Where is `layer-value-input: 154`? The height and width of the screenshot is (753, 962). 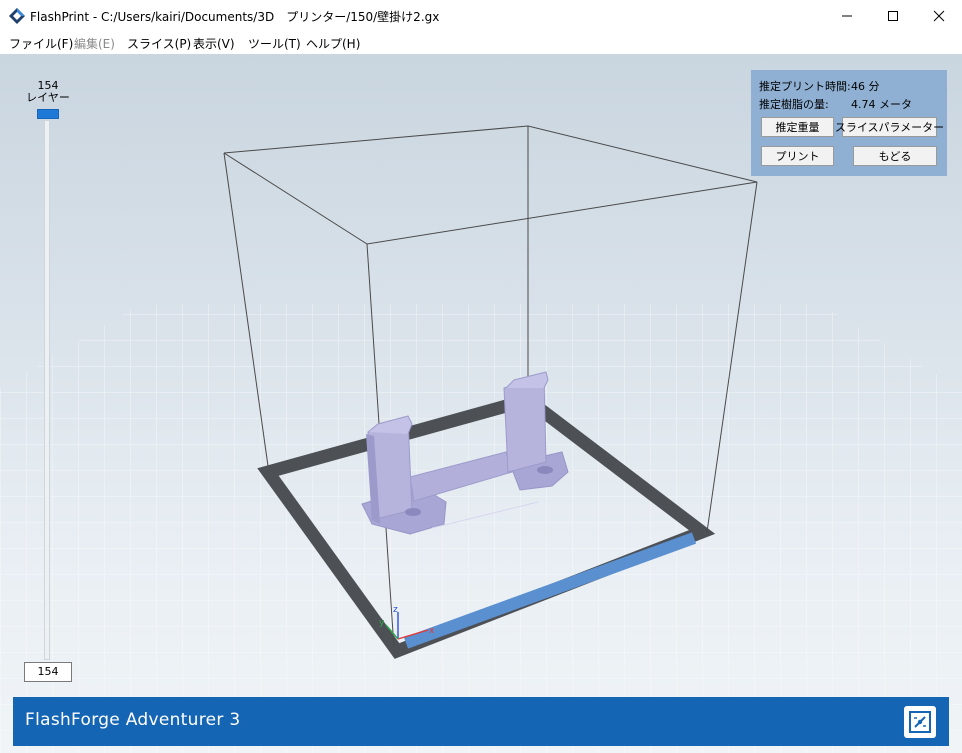 layer-value-input: 154 is located at coordinates (48, 672).